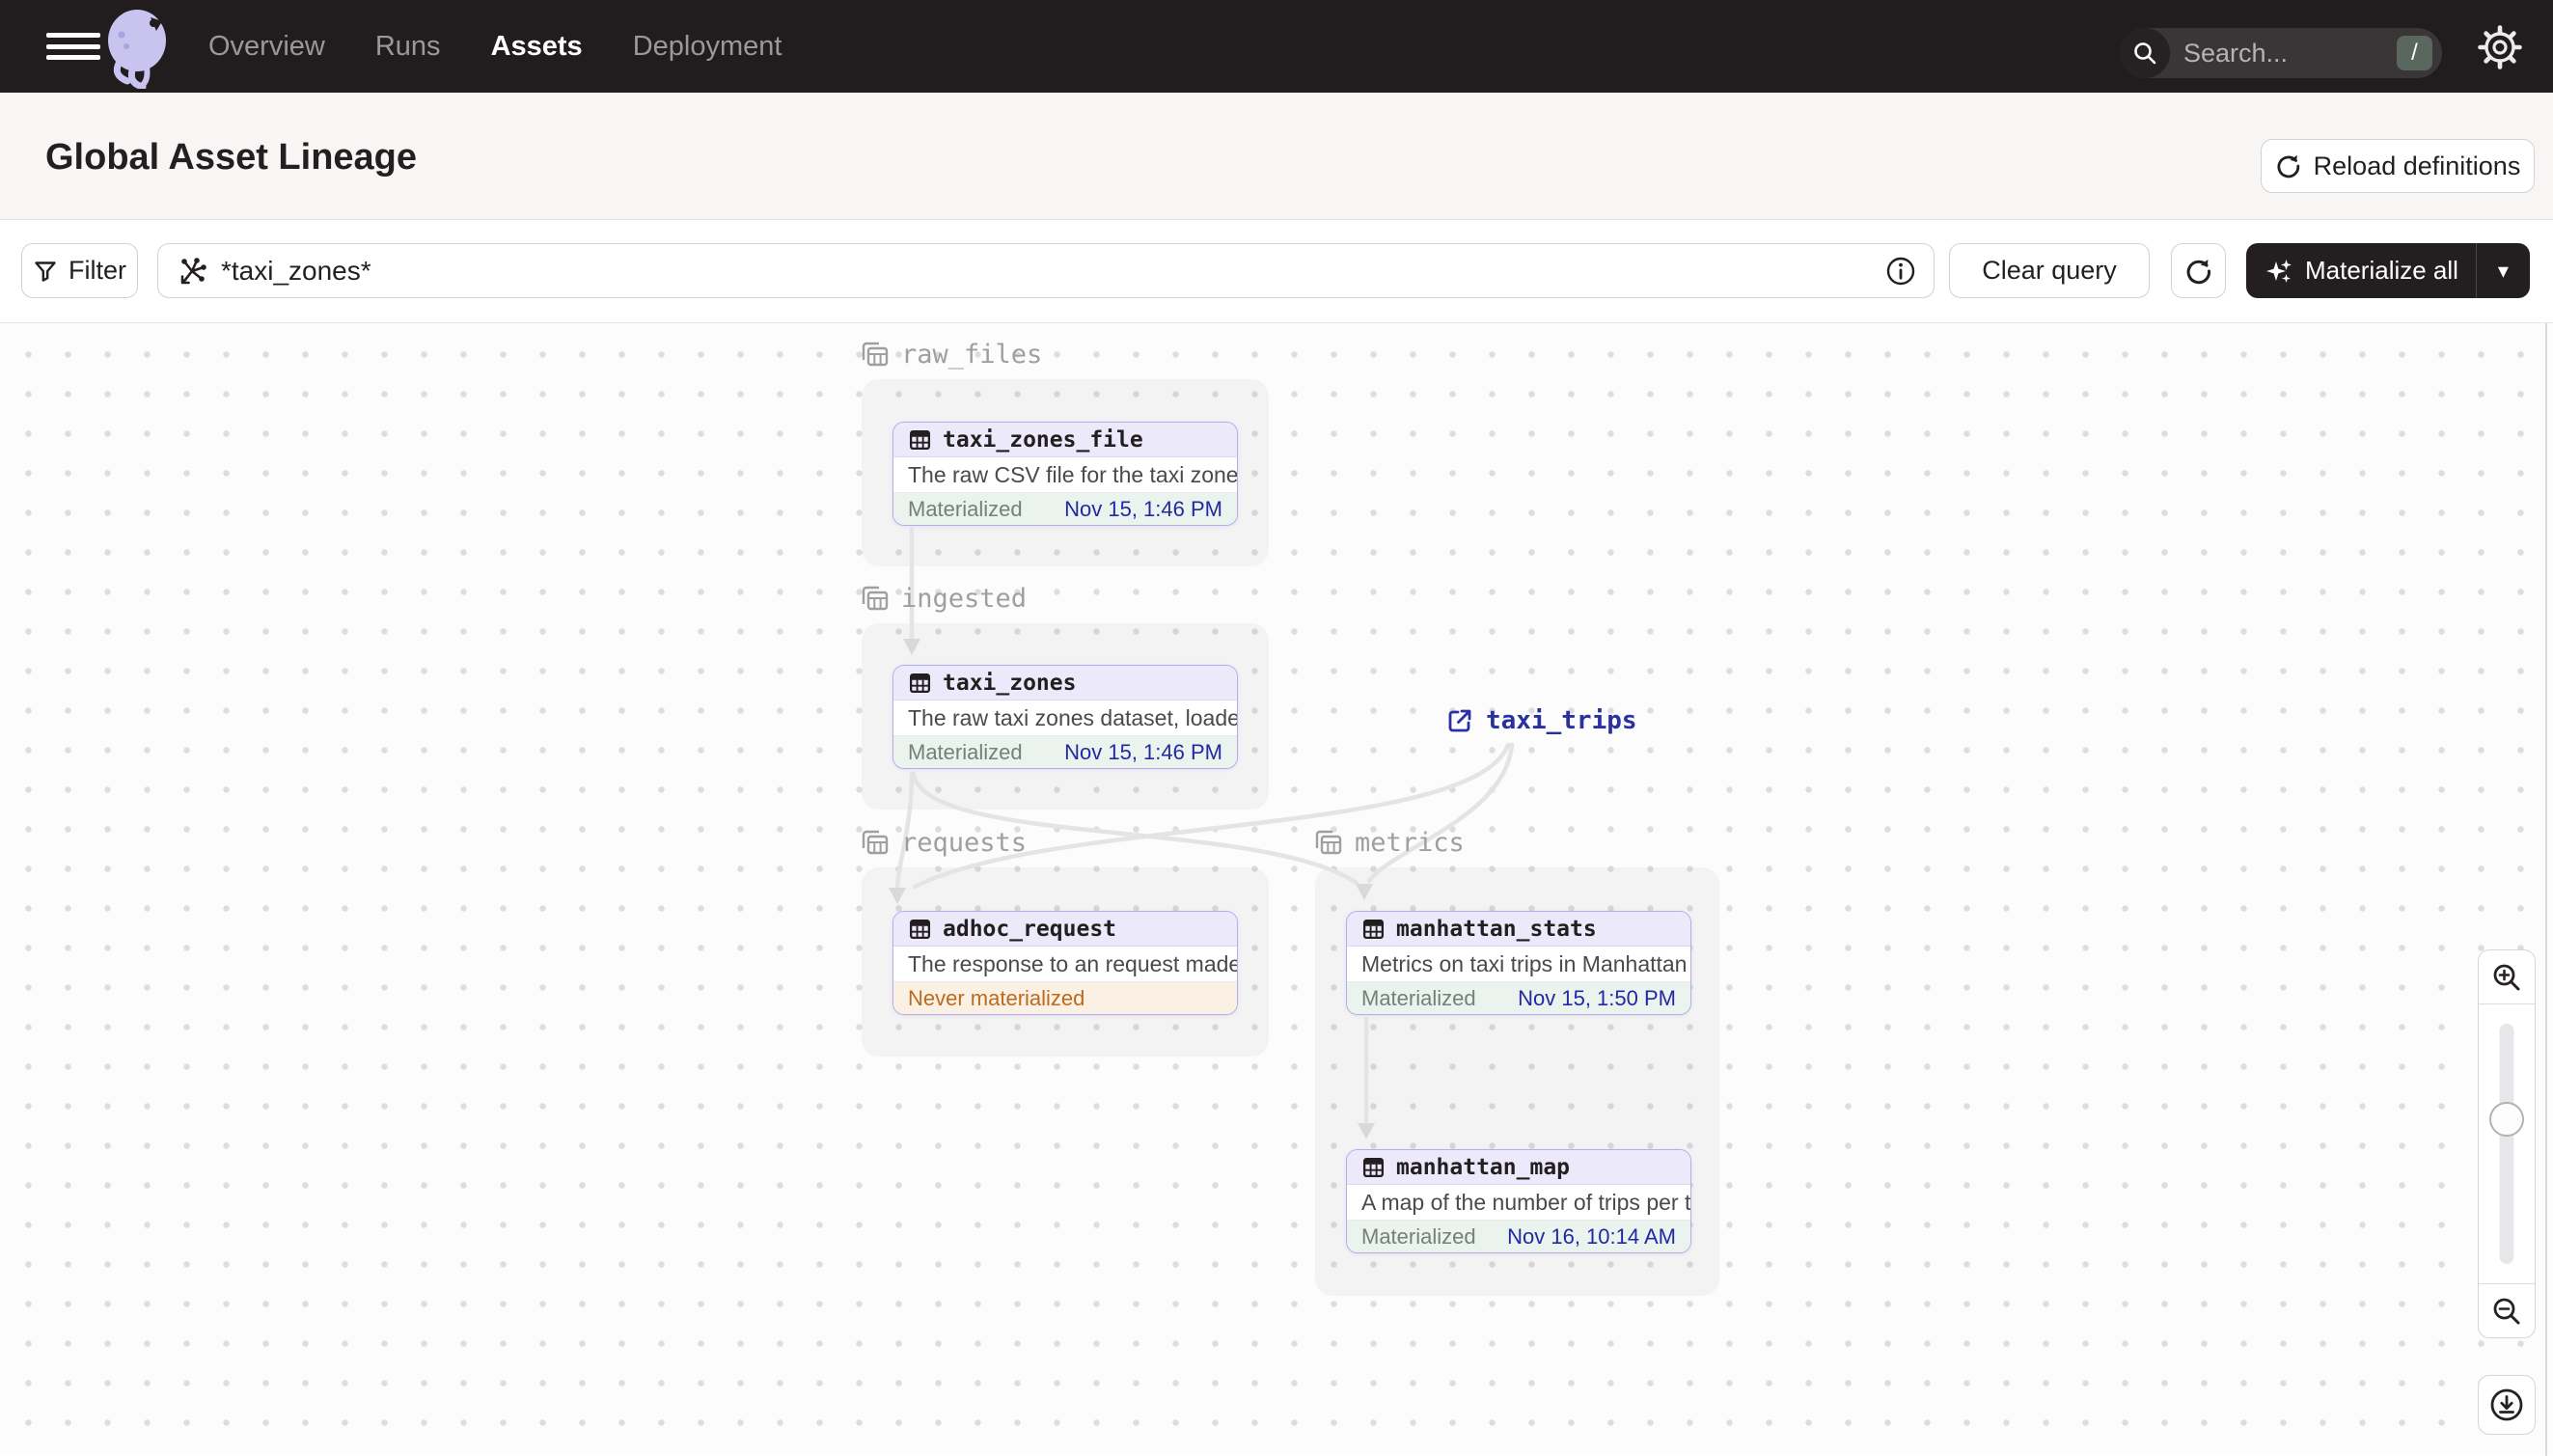  I want to click on search-input: Search... /, so click(2281, 53).